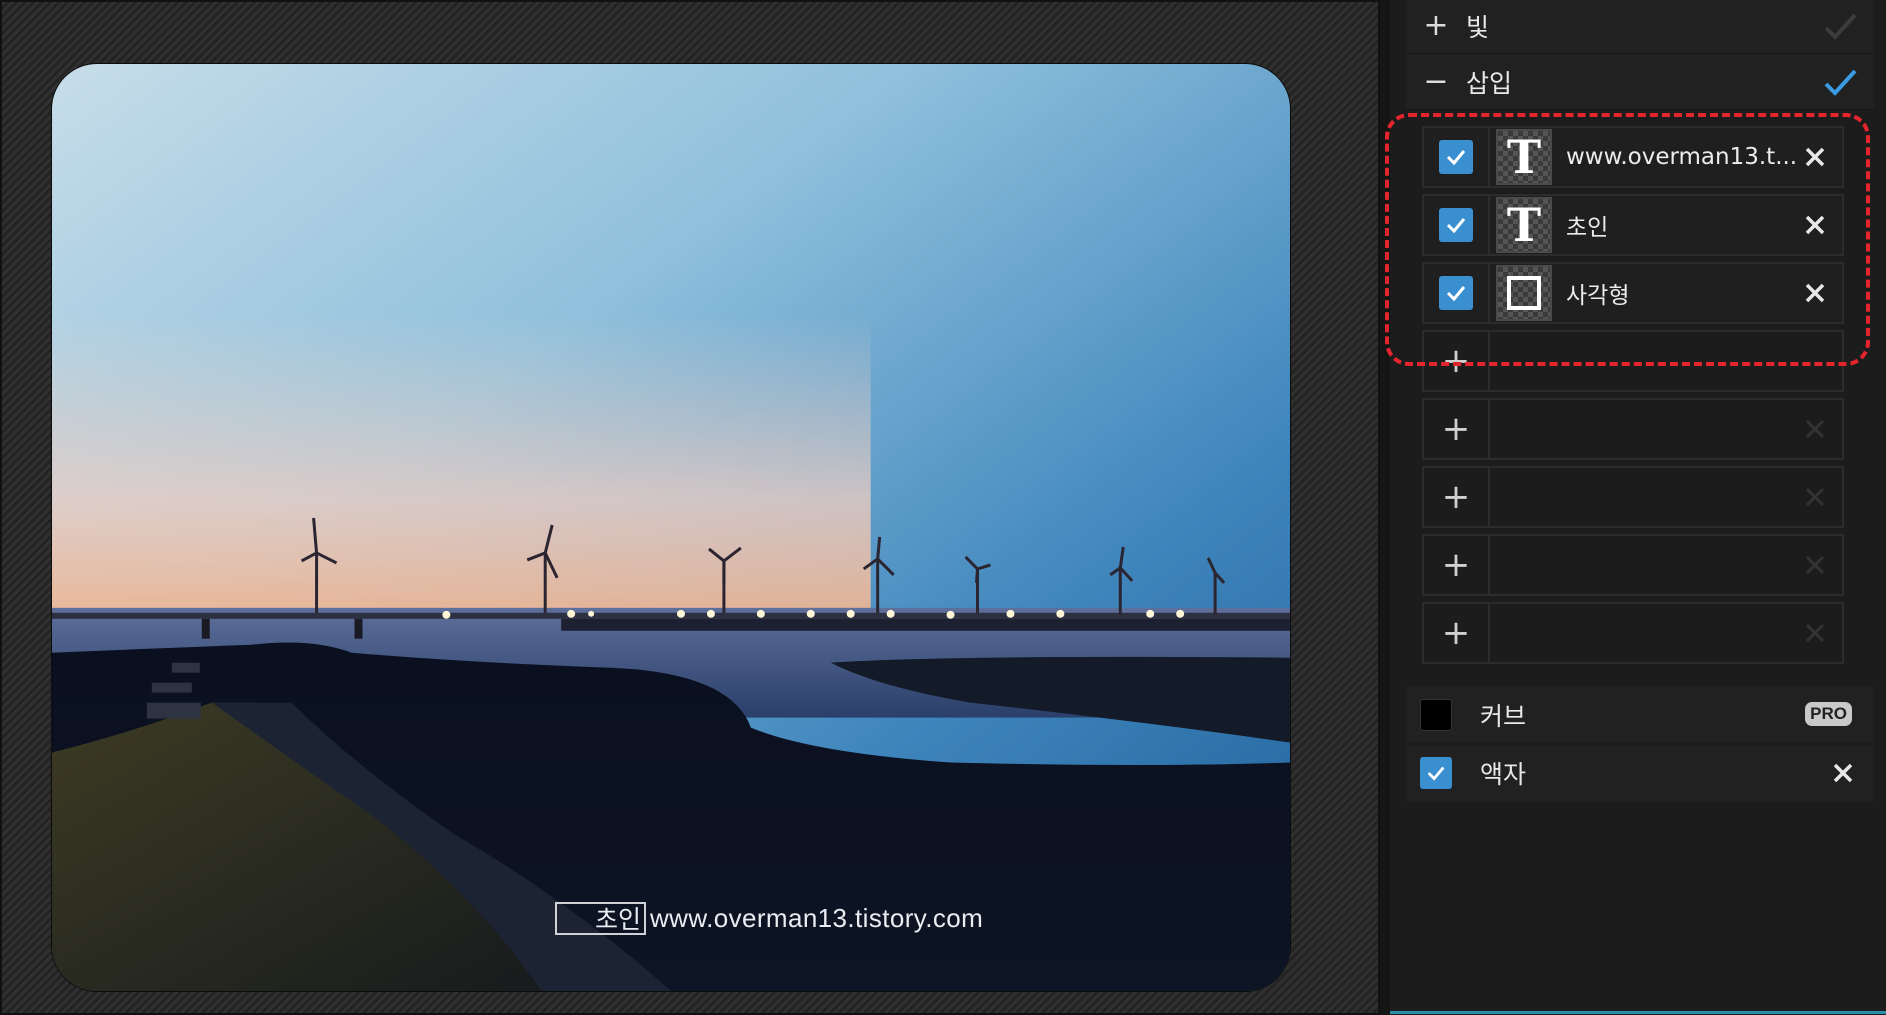 The image size is (1886, 1015). What do you see at coordinates (1436, 81) in the screenshot?
I see `minus-icon: −` at bounding box center [1436, 81].